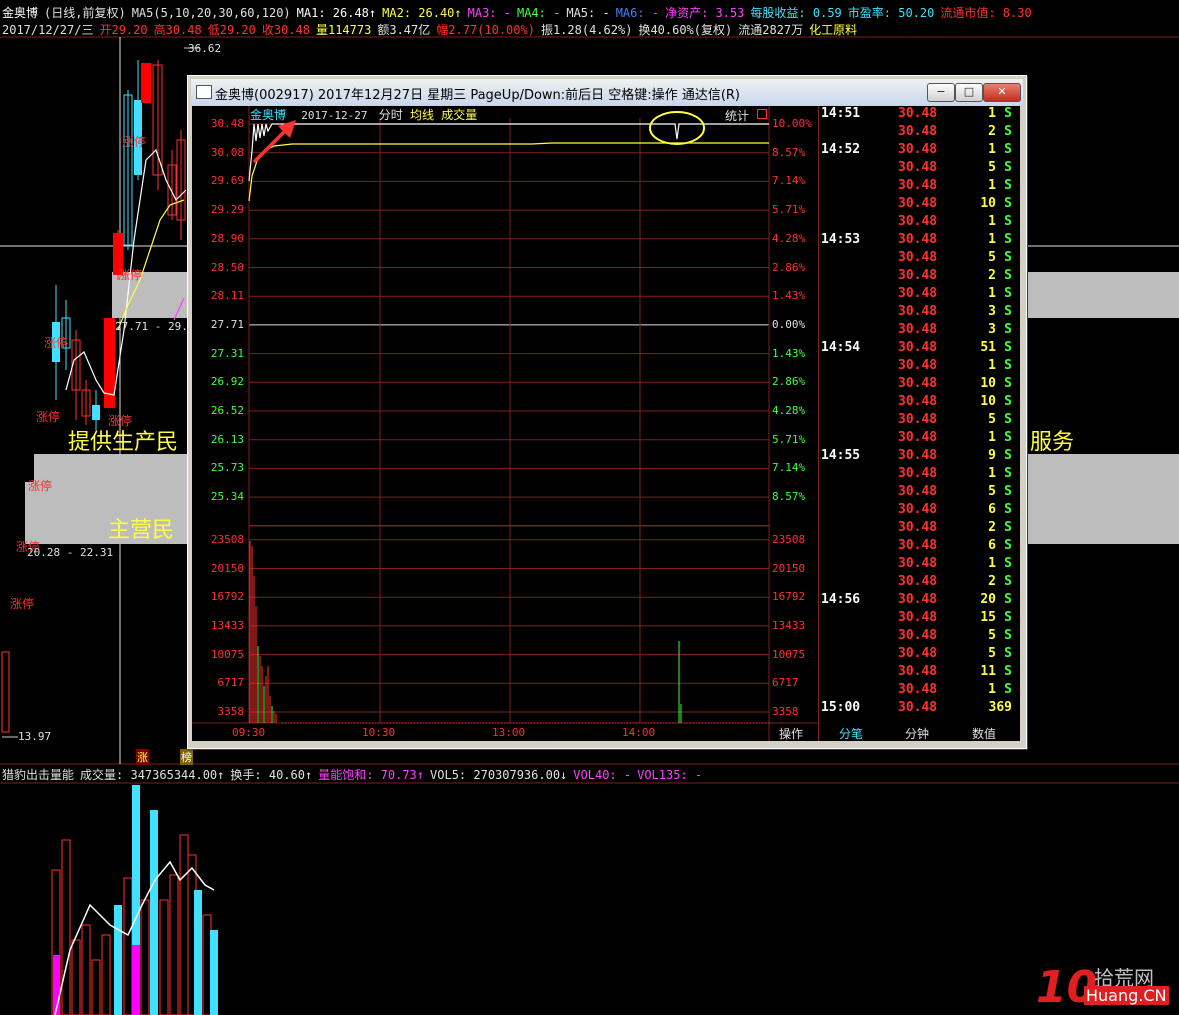  Describe the element at coordinates (639, 732) in the screenshot. I see `time-axis-label: 14:00` at that location.